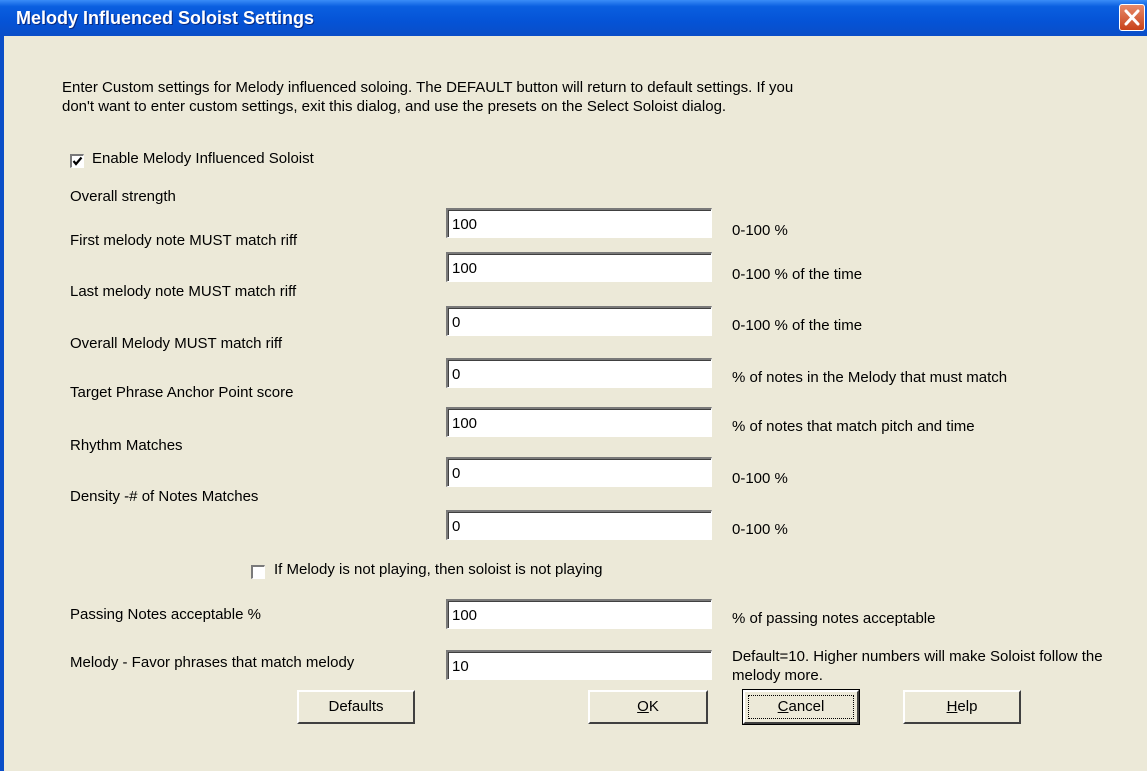  I want to click on defaults-button: Defaults, so click(356, 707).